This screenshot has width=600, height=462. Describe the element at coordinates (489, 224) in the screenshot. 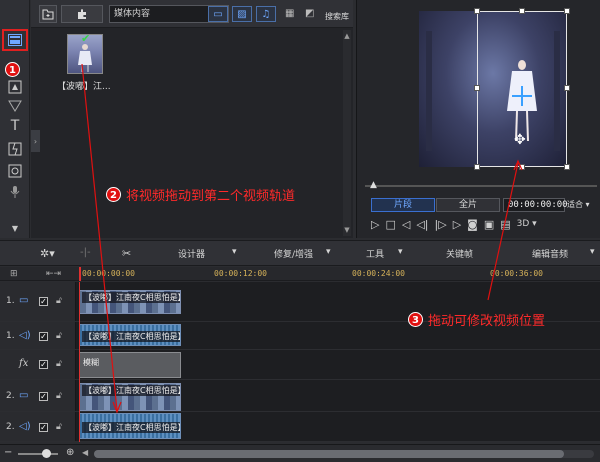

I see `fullscreen-icon: ▣` at that location.